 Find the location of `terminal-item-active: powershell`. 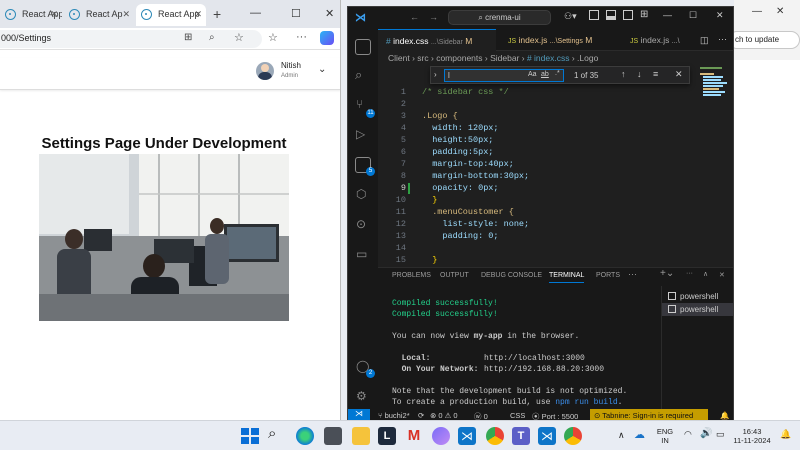

terminal-item-active: powershell is located at coordinates (697, 309).